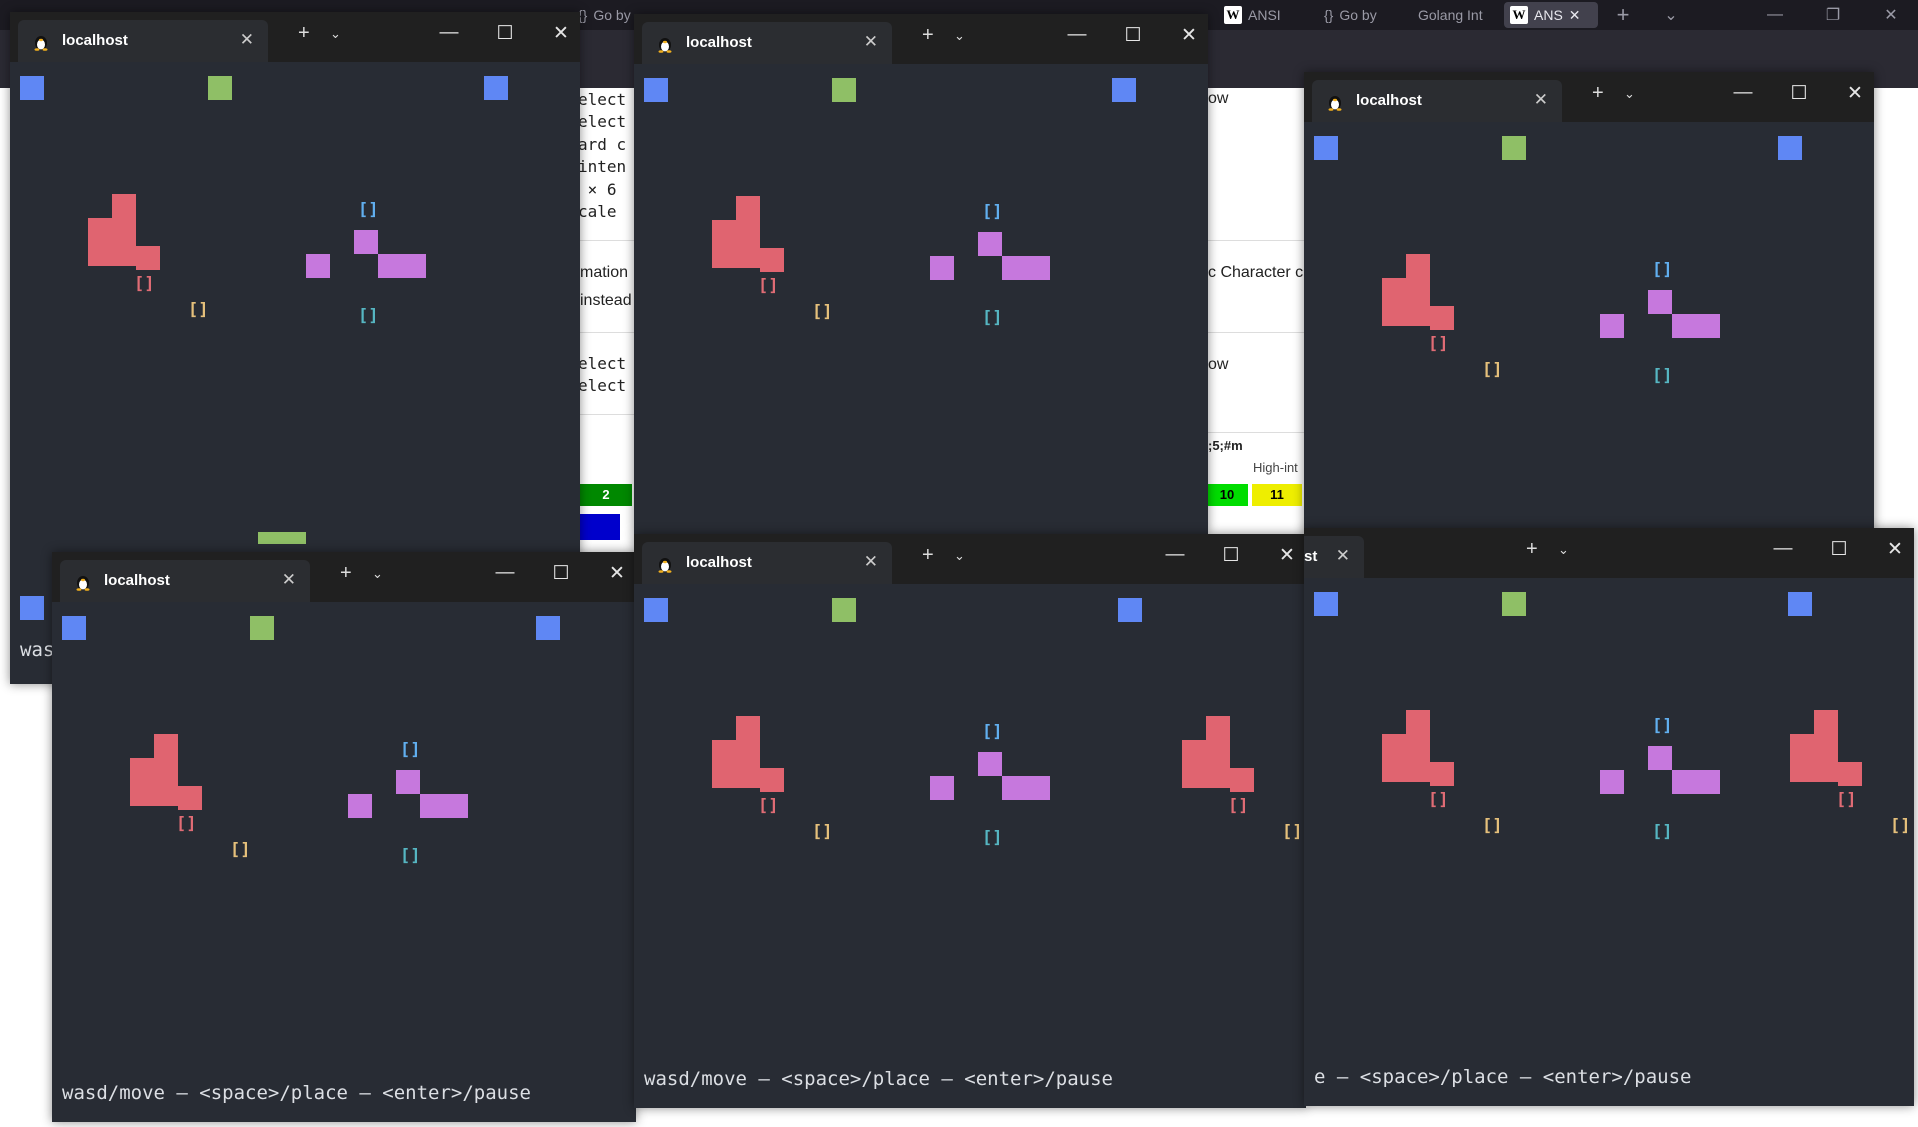 The width and height of the screenshot is (1918, 1127). I want to click on tab-close-icon: ✕, so click(1575, 15).